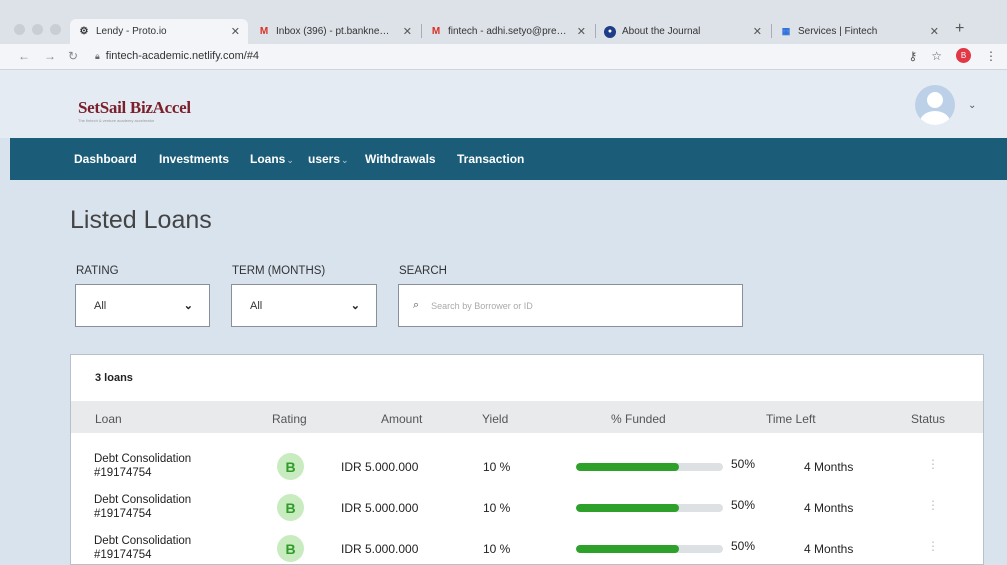 Image resolution: width=1007 pixels, height=565 pixels. What do you see at coordinates (400, 159) in the screenshot?
I see `nav-withdrawals: Withdrawals` at bounding box center [400, 159].